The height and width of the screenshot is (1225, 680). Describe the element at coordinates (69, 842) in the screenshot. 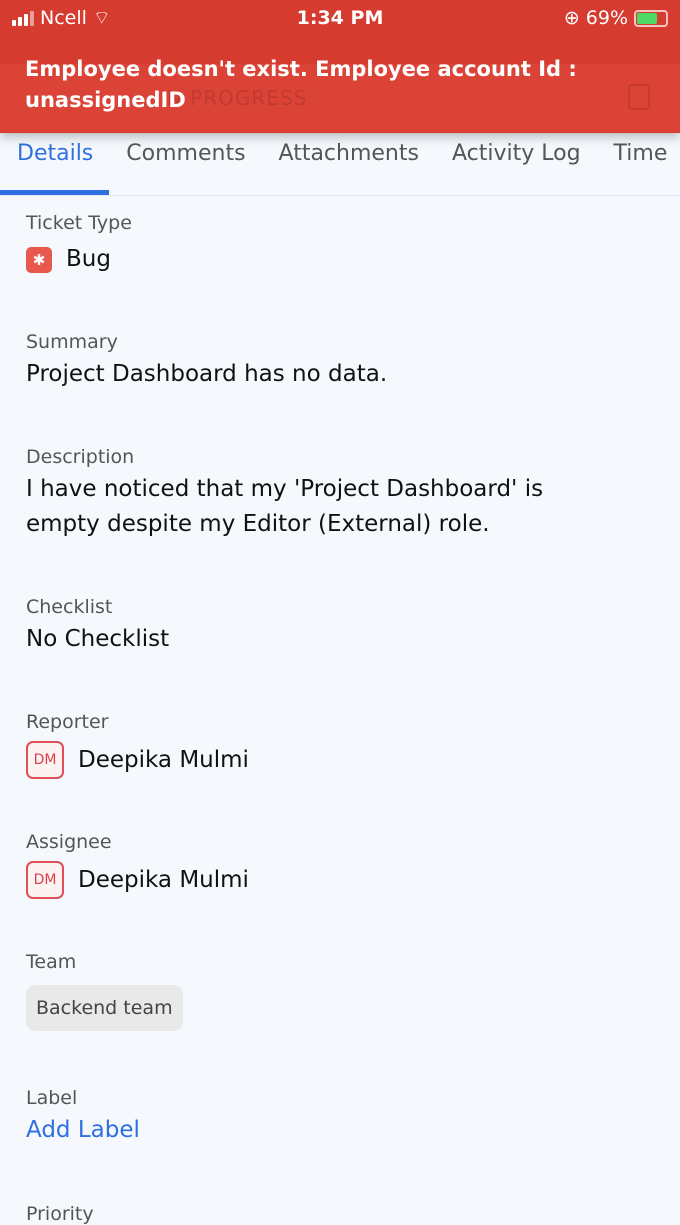

I see `assignee-label: Assignee` at that location.